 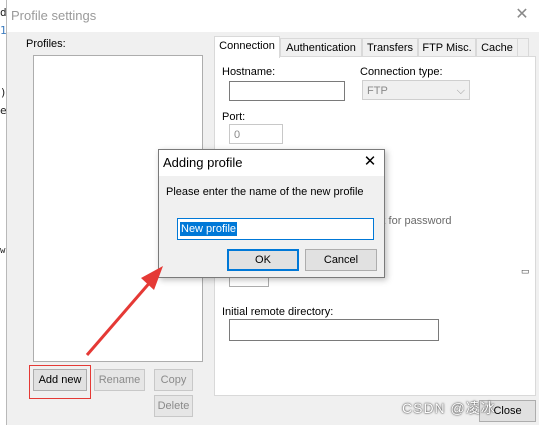 I want to click on dialog-titlebar: Adding profile ✕, so click(x=271, y=163).